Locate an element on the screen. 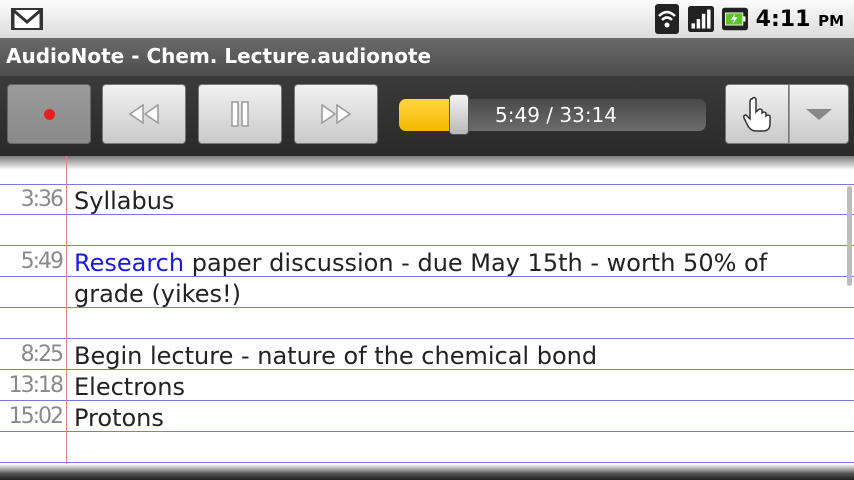 This screenshot has height=480, width=854. clock: 4:11 PM is located at coordinates (800, 19).